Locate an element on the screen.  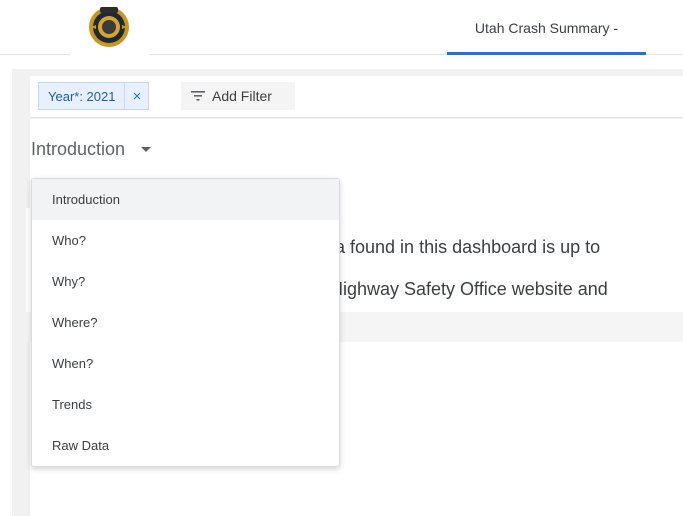
filter-bar: Year*: 2021 × Add Filter is located at coordinates (356, 97).